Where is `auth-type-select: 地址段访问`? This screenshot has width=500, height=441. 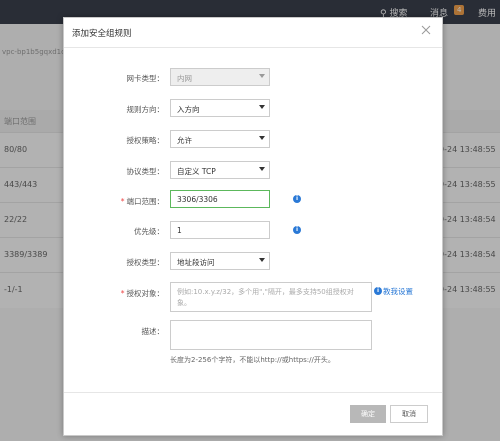 auth-type-select: 地址段访问 is located at coordinates (220, 261).